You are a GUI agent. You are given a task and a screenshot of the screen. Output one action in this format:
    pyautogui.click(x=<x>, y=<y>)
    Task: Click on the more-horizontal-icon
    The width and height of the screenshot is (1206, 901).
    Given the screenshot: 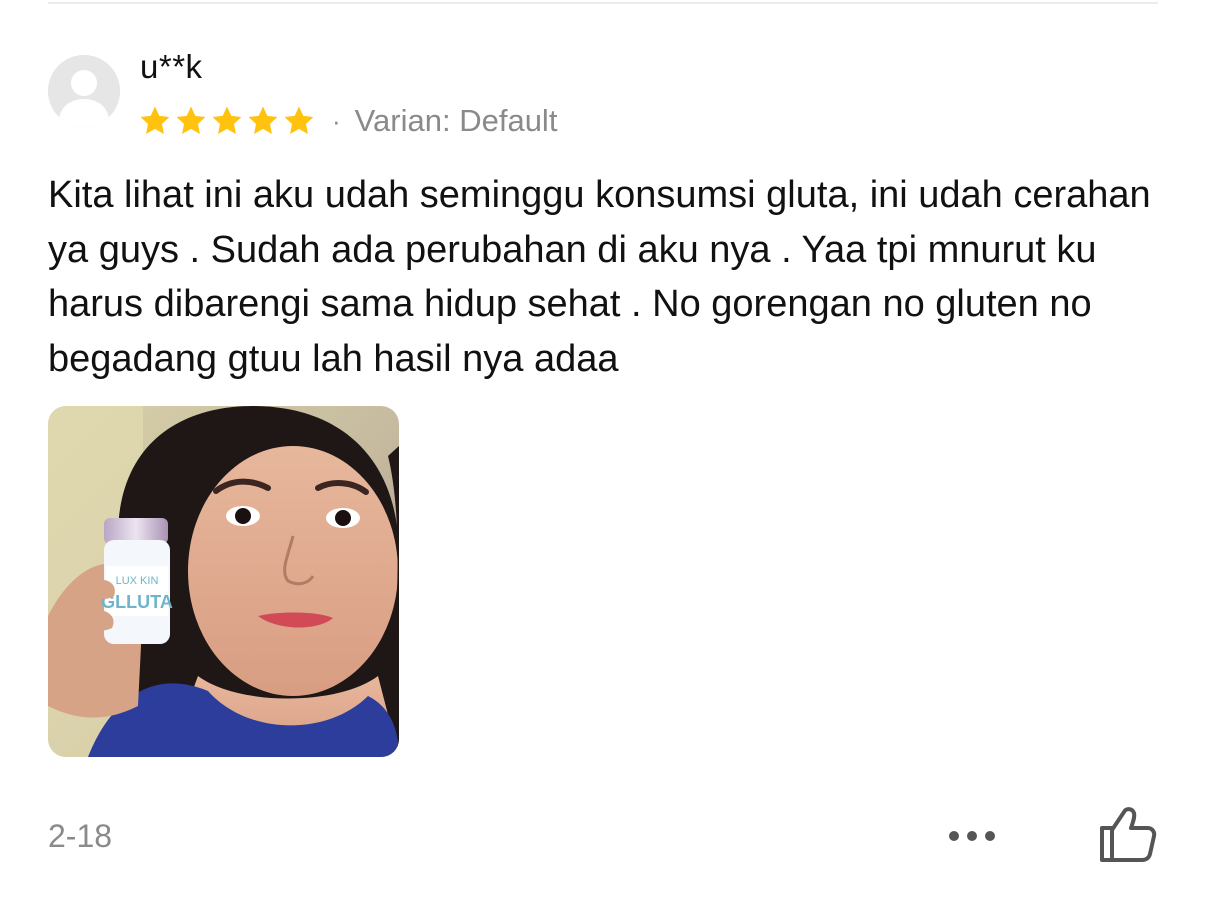 What is the action you would take?
    pyautogui.click(x=972, y=836)
    